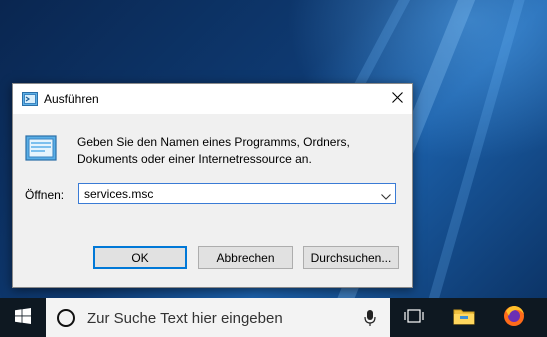  I want to click on dialog-title: Ausführen, so click(71, 99).